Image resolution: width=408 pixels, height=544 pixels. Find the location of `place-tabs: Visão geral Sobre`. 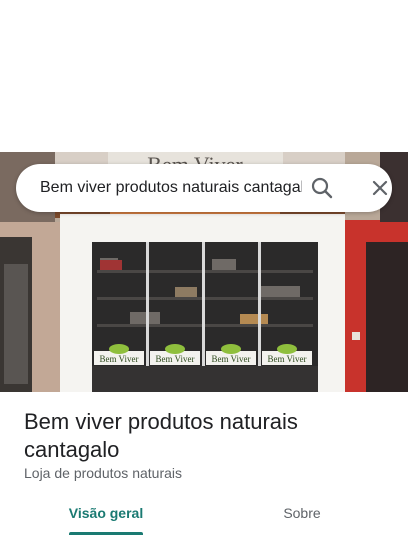

place-tabs: Visão geral Sobre is located at coordinates (204, 520).